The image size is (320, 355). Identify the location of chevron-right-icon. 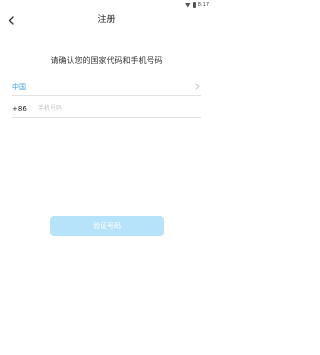
(197, 87).